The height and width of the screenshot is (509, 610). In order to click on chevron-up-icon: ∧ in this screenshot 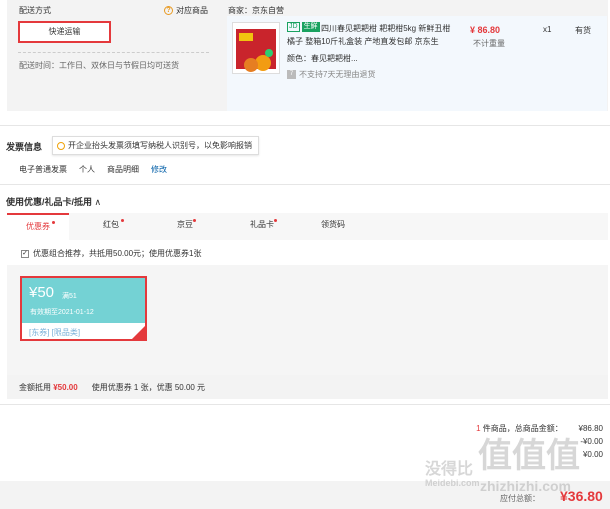, I will do `click(98, 202)`.